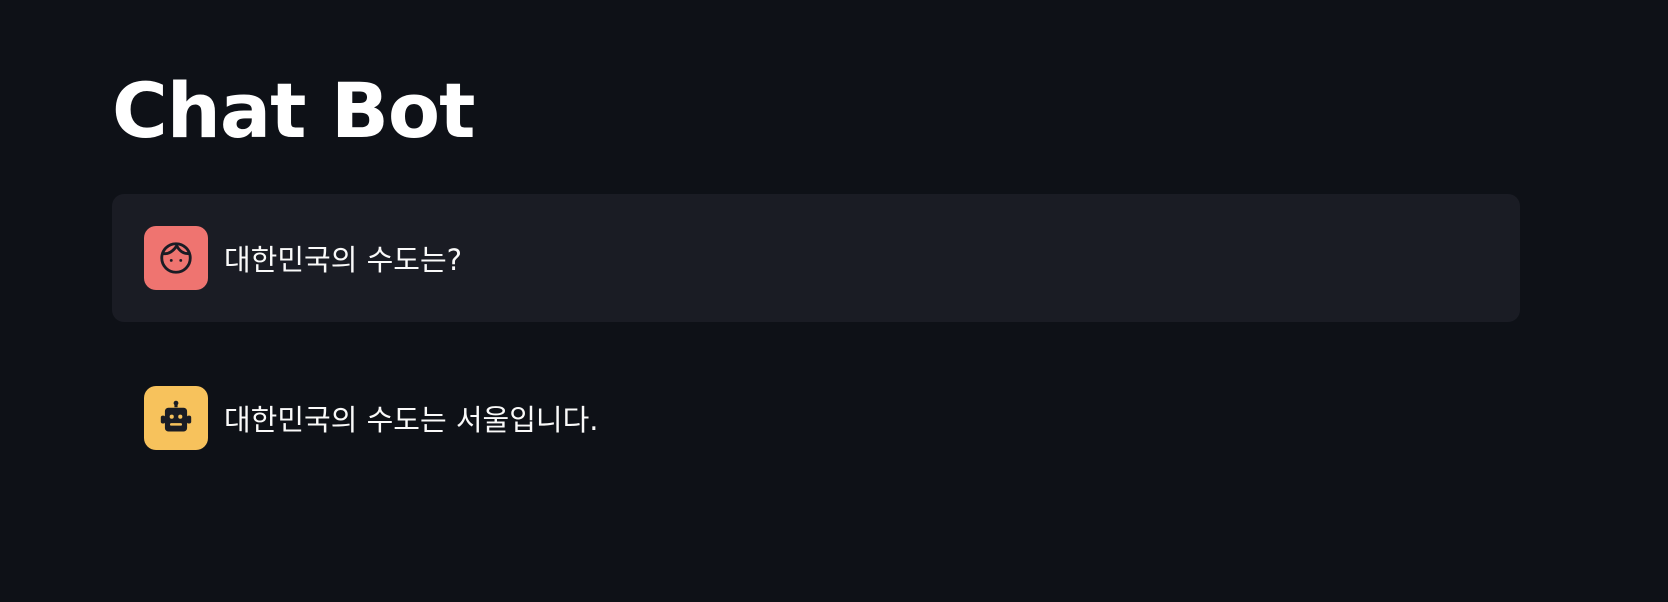 Image resolution: width=1668 pixels, height=602 pixels. What do you see at coordinates (411, 420) in the screenshot?
I see `message-text: 대한민국의 수도는 서울입니다.` at bounding box center [411, 420].